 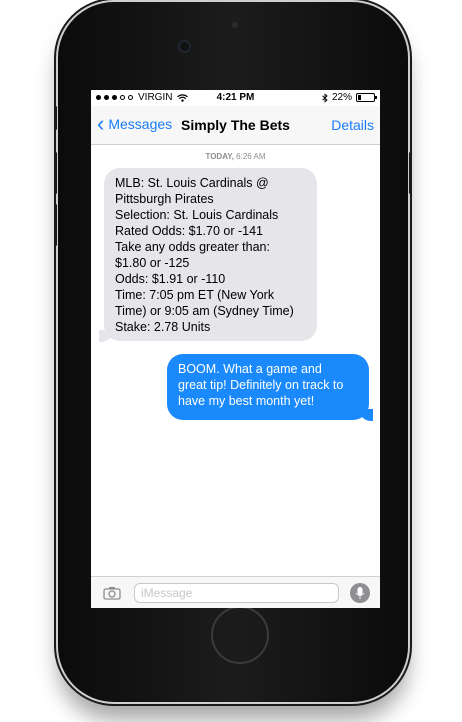 What do you see at coordinates (235, 98) in the screenshot?
I see `status-bar: VIRGIN 4:21 PM 22%` at bounding box center [235, 98].